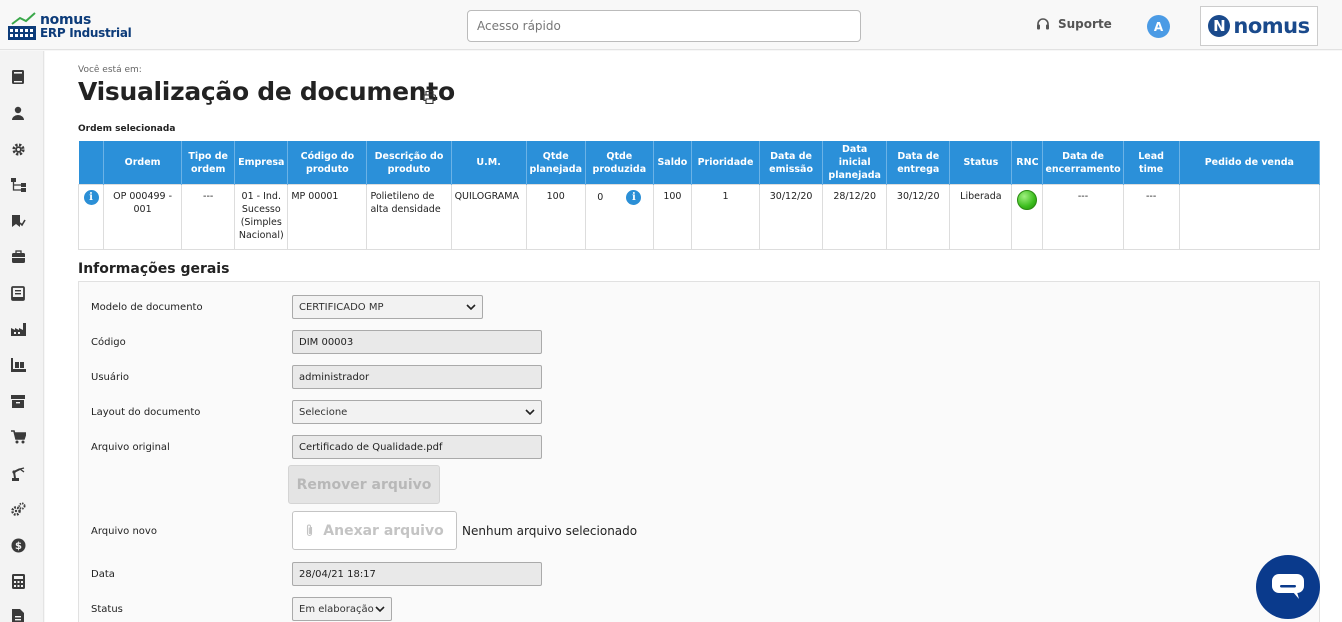 This screenshot has height=622, width=1342. I want to click on col-header-qtde-planejada: Qtde planejada, so click(556, 163).